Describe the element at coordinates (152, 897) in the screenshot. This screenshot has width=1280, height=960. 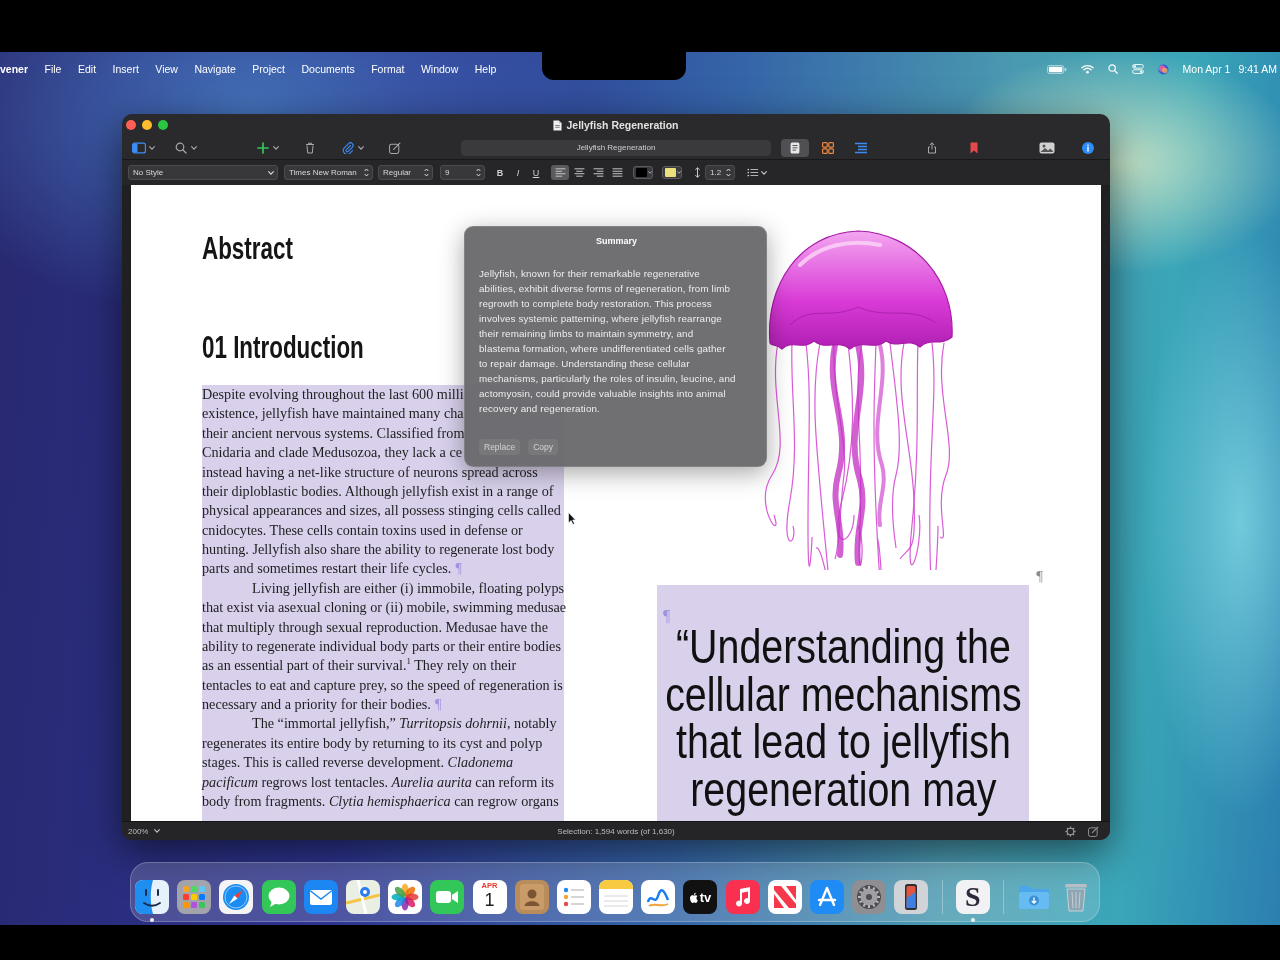
I see `smiling-face-icon` at that location.